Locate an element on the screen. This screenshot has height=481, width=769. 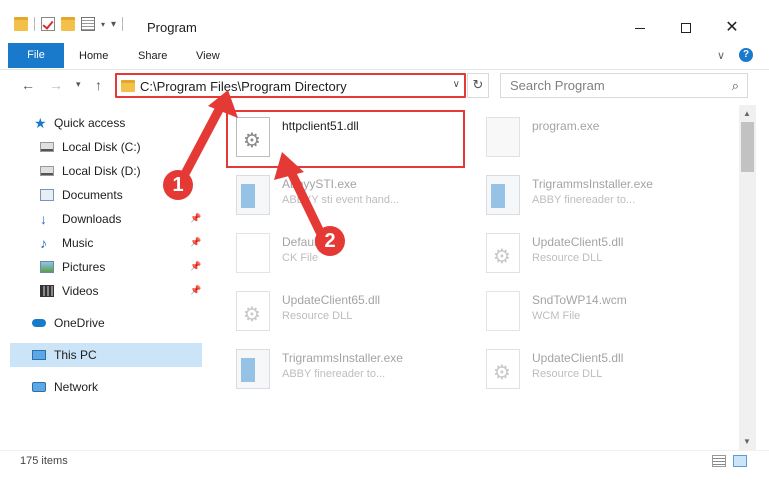
sidebar-item-label: Downloads is located at coordinates (92, 219).